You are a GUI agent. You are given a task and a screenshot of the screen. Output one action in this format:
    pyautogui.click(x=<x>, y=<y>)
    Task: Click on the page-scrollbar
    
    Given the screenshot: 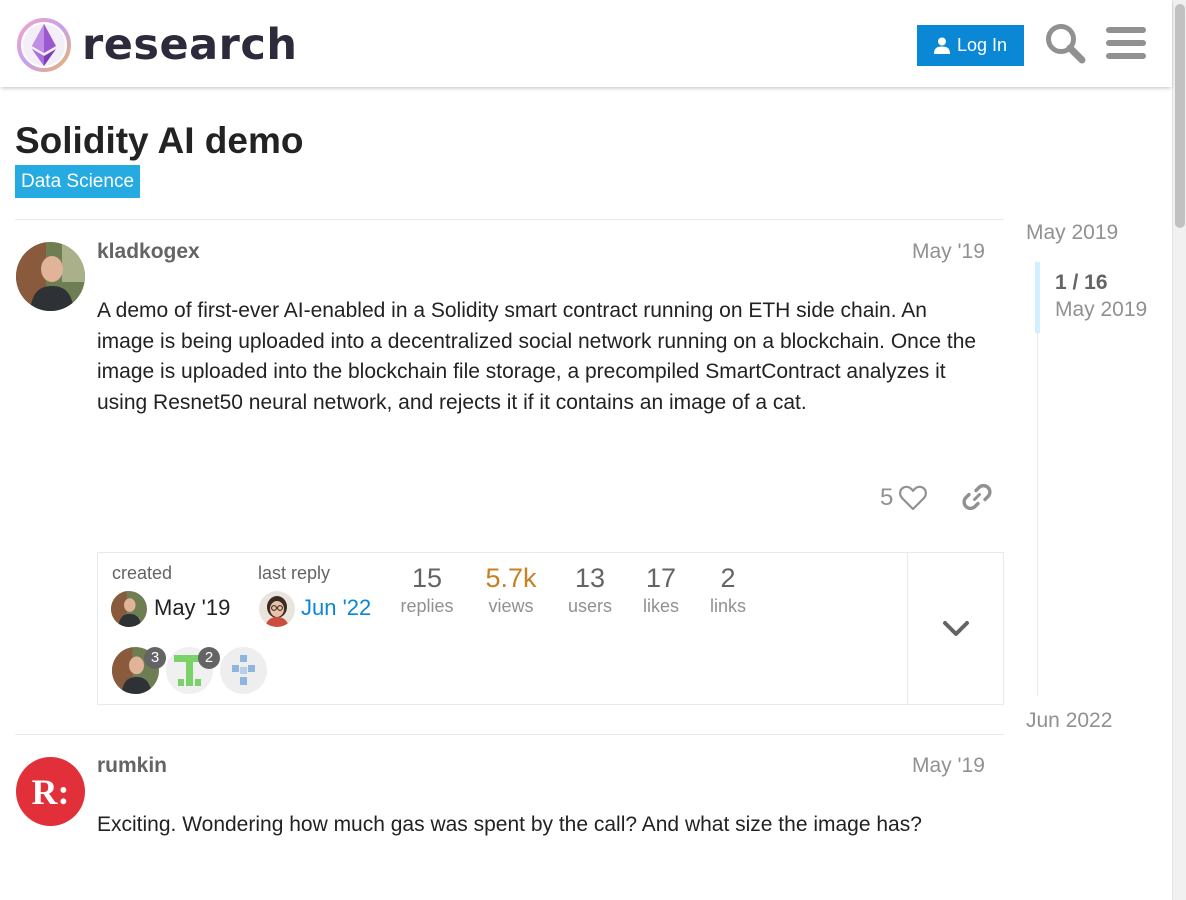 What is the action you would take?
    pyautogui.click(x=1179, y=450)
    